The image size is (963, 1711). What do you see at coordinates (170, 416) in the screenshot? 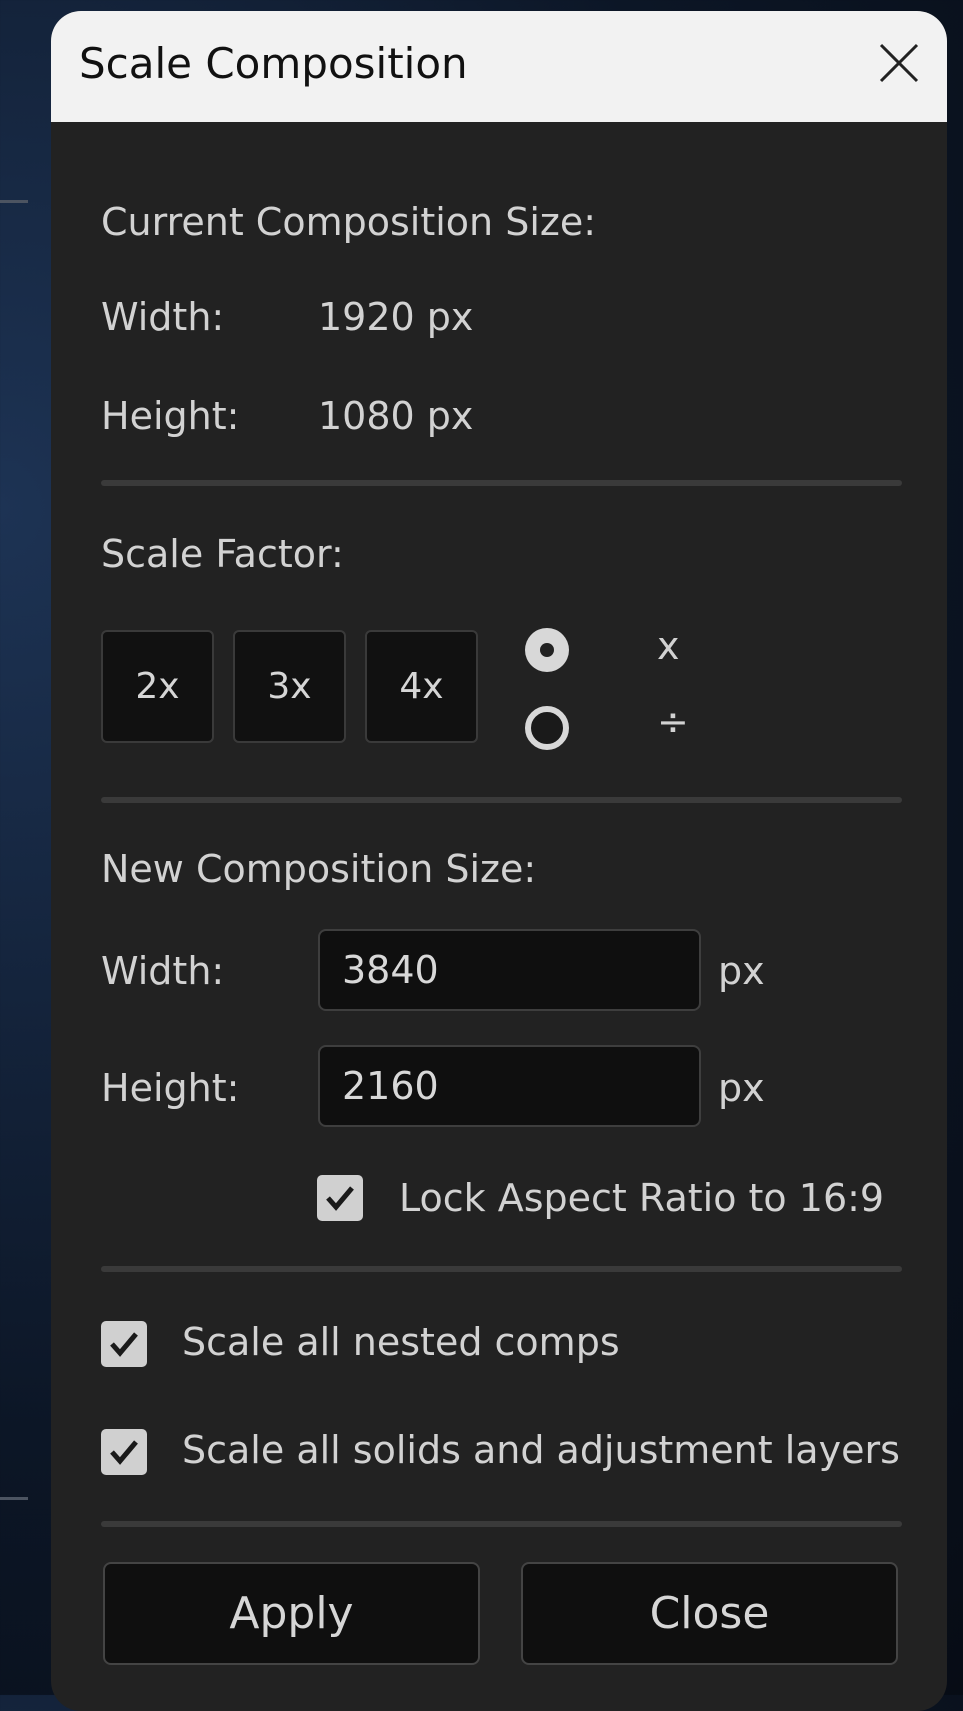
I see `current-height-label: Height:` at bounding box center [170, 416].